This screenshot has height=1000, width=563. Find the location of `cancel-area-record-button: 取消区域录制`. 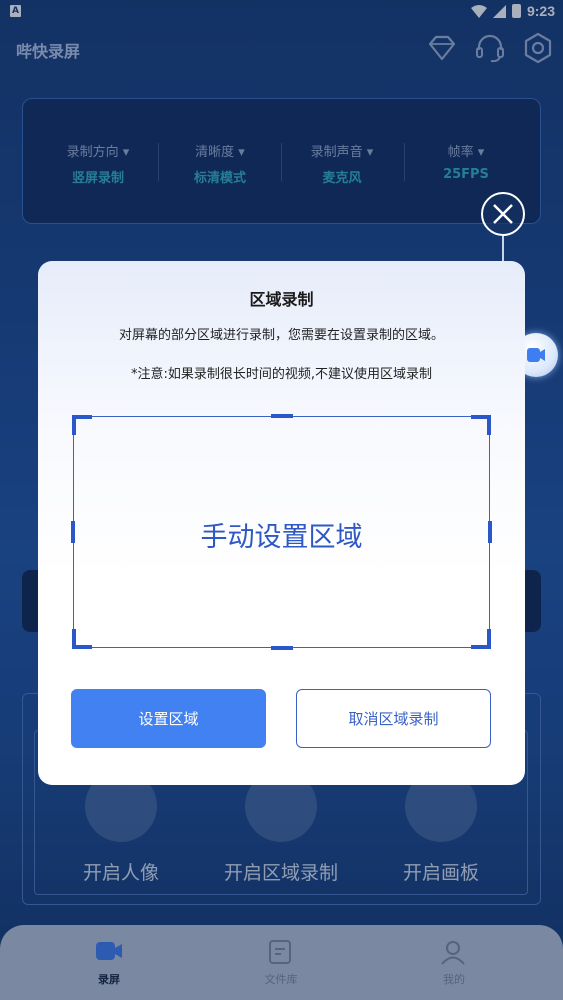

cancel-area-record-button: 取消区域录制 is located at coordinates (393, 718).